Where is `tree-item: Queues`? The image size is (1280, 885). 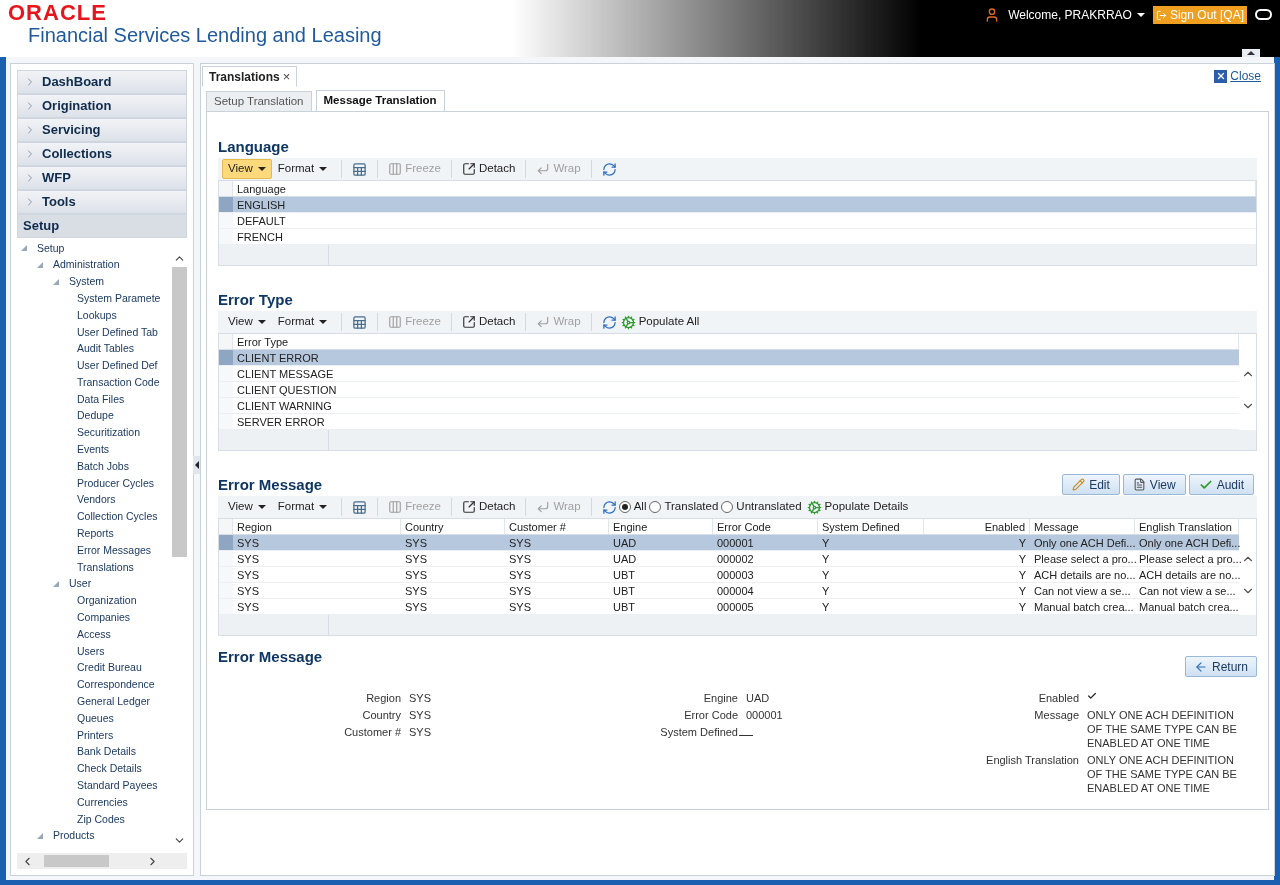 tree-item: Queues is located at coordinates (95, 718).